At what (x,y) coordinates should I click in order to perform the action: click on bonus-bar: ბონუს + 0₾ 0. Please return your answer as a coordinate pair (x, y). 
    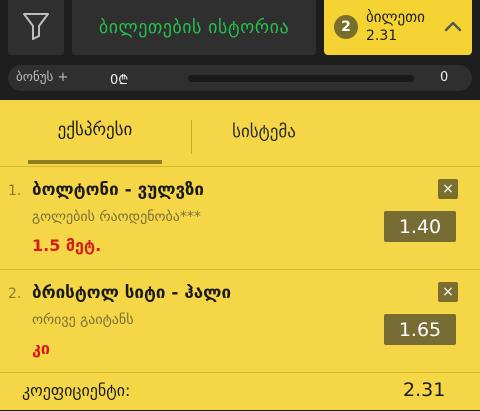
    Looking at the image, I should click on (240, 78).